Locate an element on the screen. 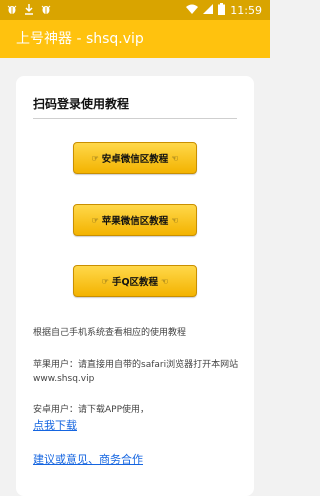 The height and width of the screenshot is (496, 320). apple-wechat-tutorial-button: ☞ 苹果微信区教程 ☜ is located at coordinates (135, 220).